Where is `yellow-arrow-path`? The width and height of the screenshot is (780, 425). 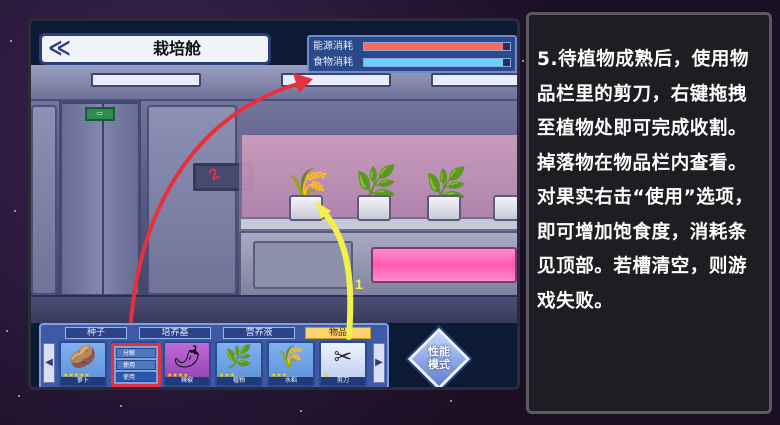
yellow-arrow-path is located at coordinates (337, 274).